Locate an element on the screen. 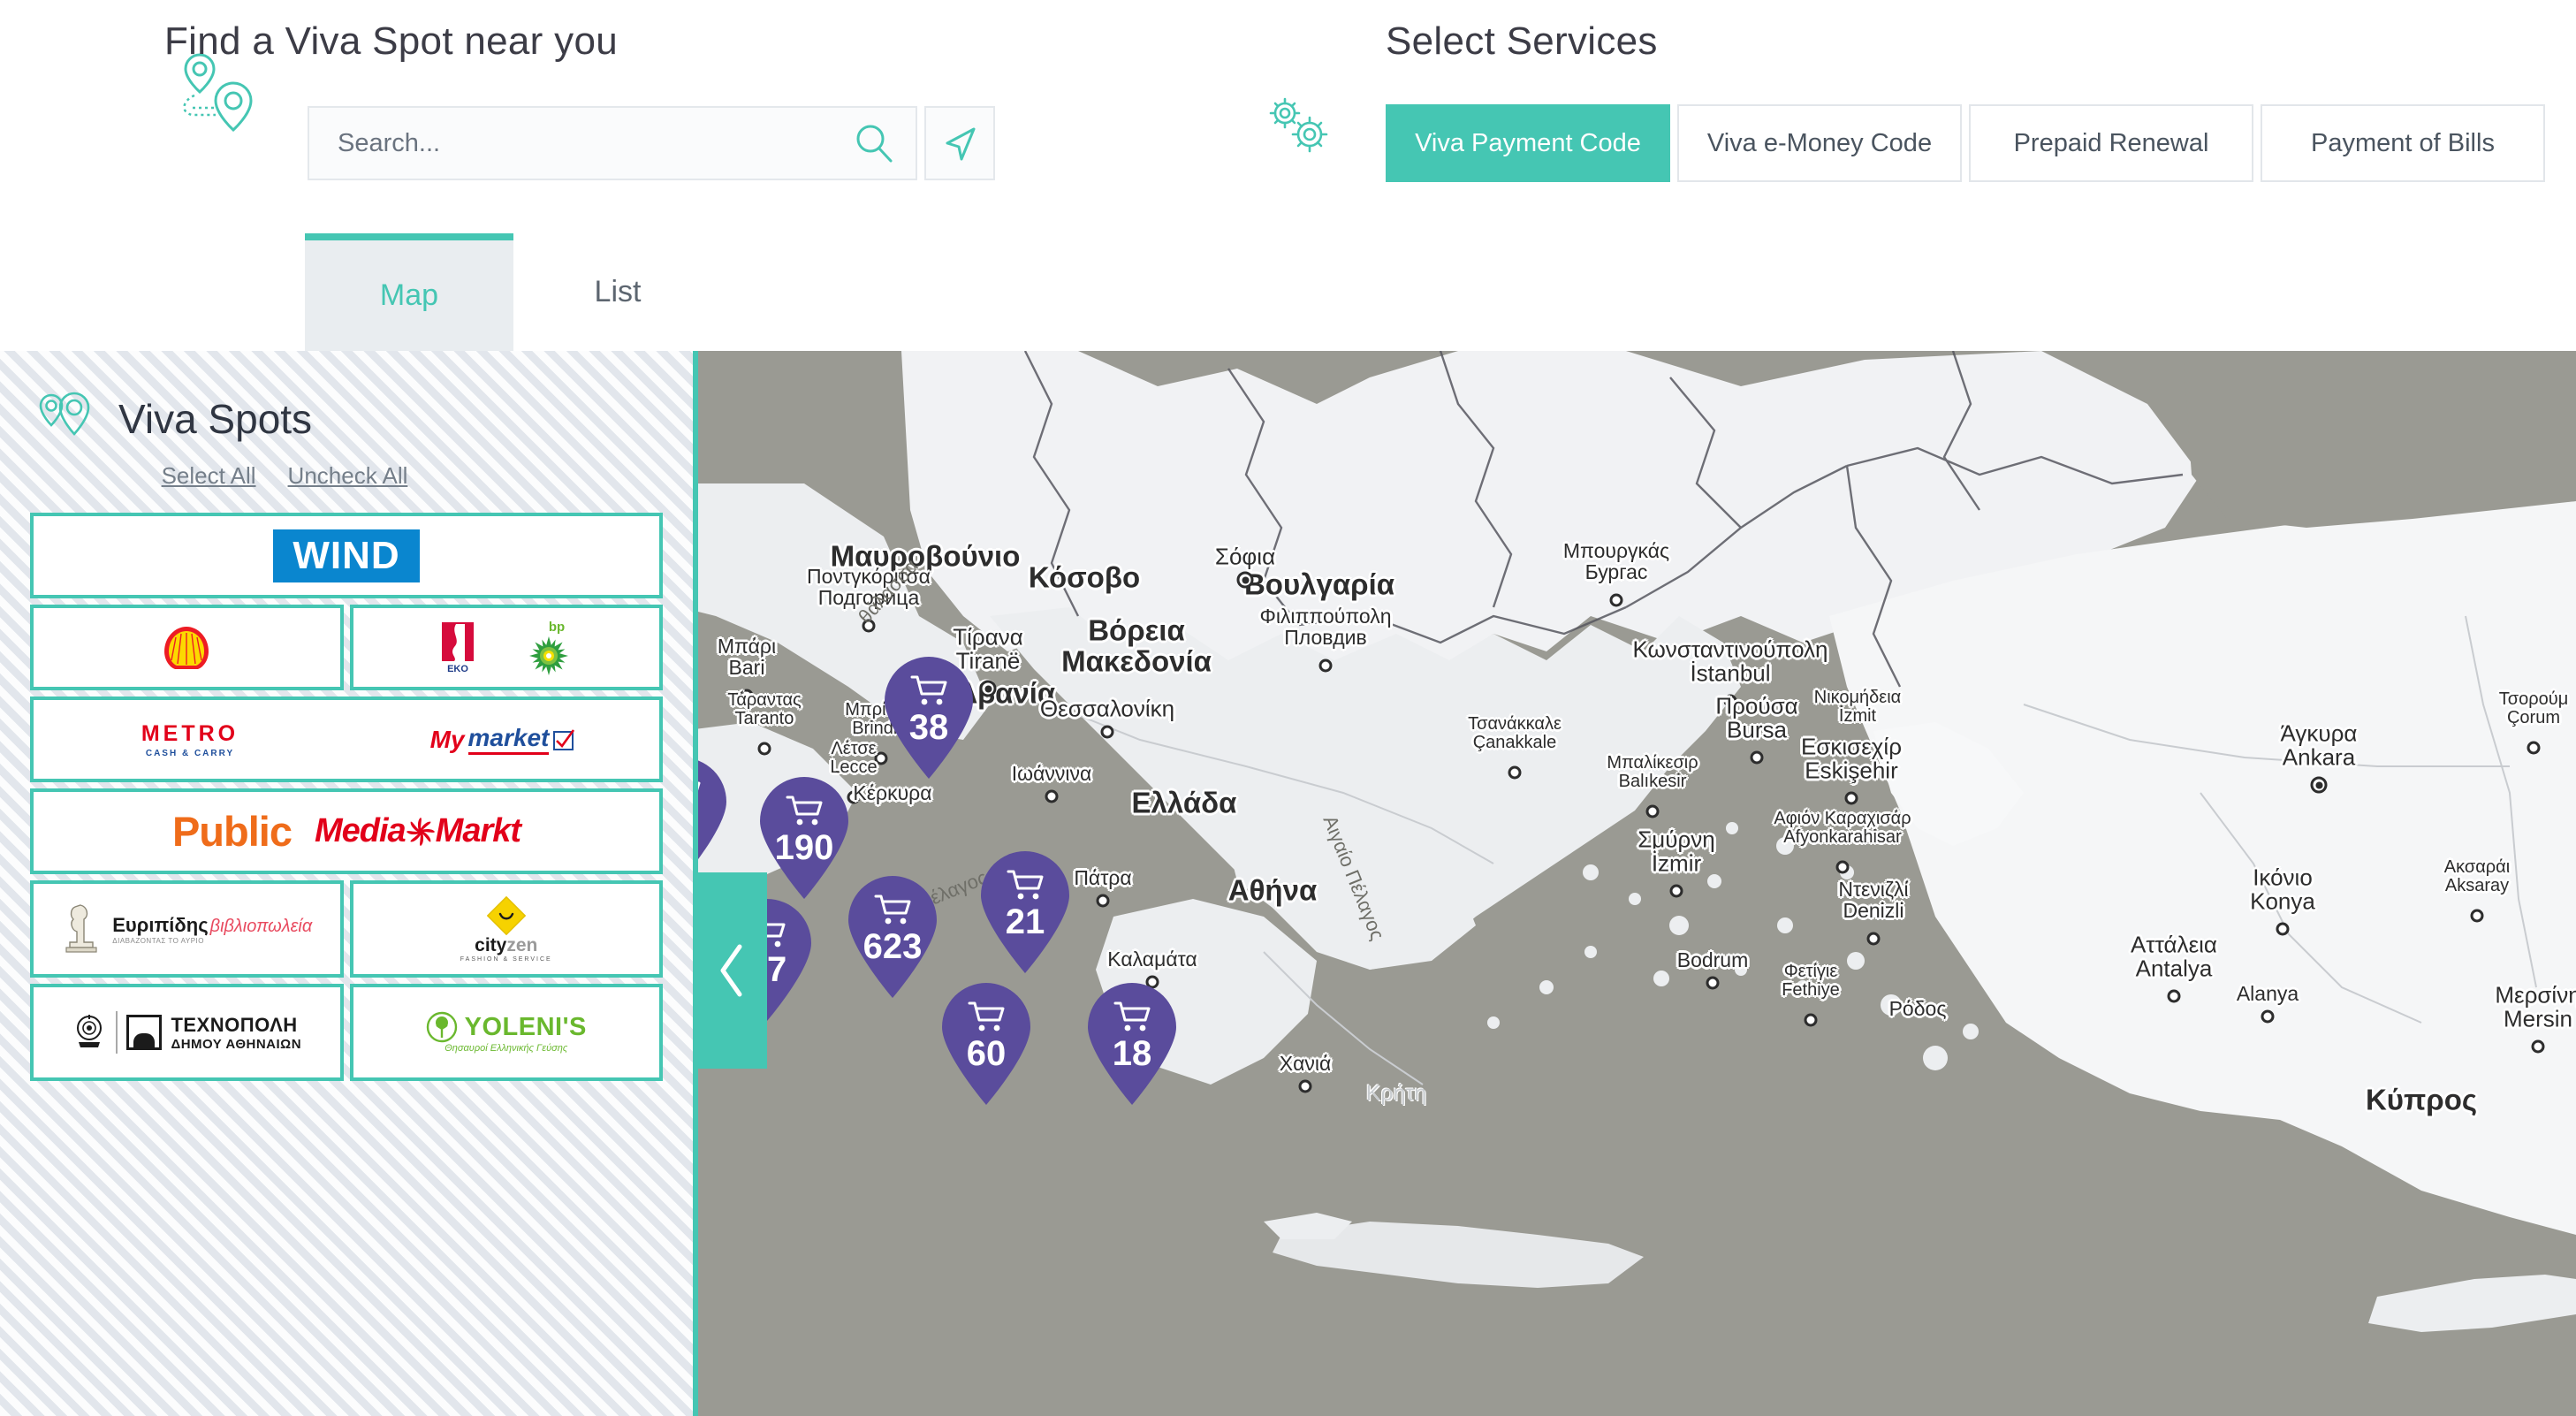 The width and height of the screenshot is (2576, 1416). mediamarkt-logo: Media Markt is located at coordinates (417, 831).